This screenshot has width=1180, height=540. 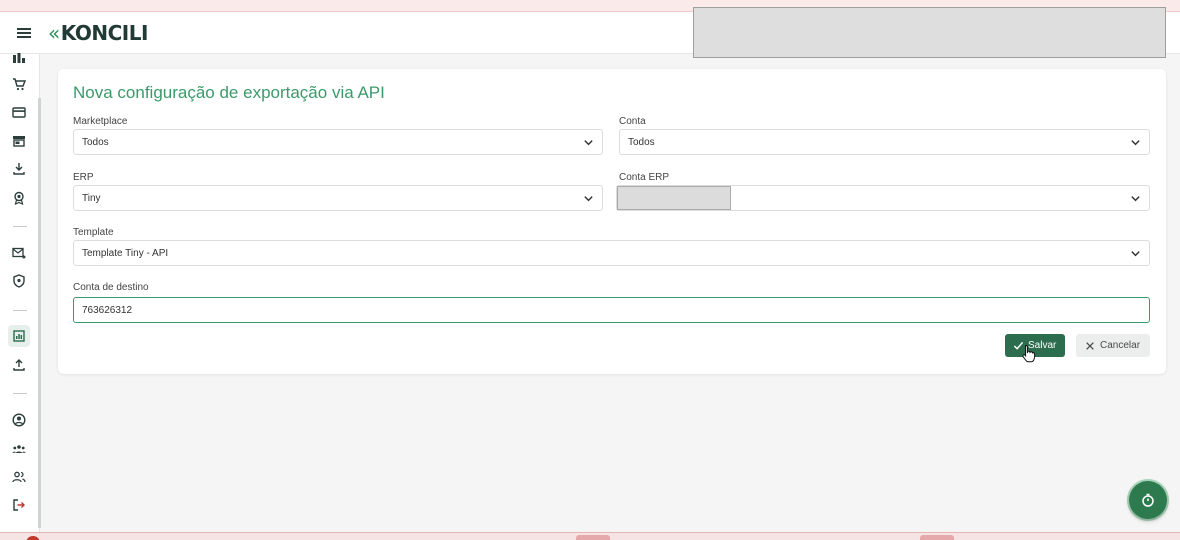 What do you see at coordinates (33, 538) in the screenshot?
I see `taskbar-icon` at bounding box center [33, 538].